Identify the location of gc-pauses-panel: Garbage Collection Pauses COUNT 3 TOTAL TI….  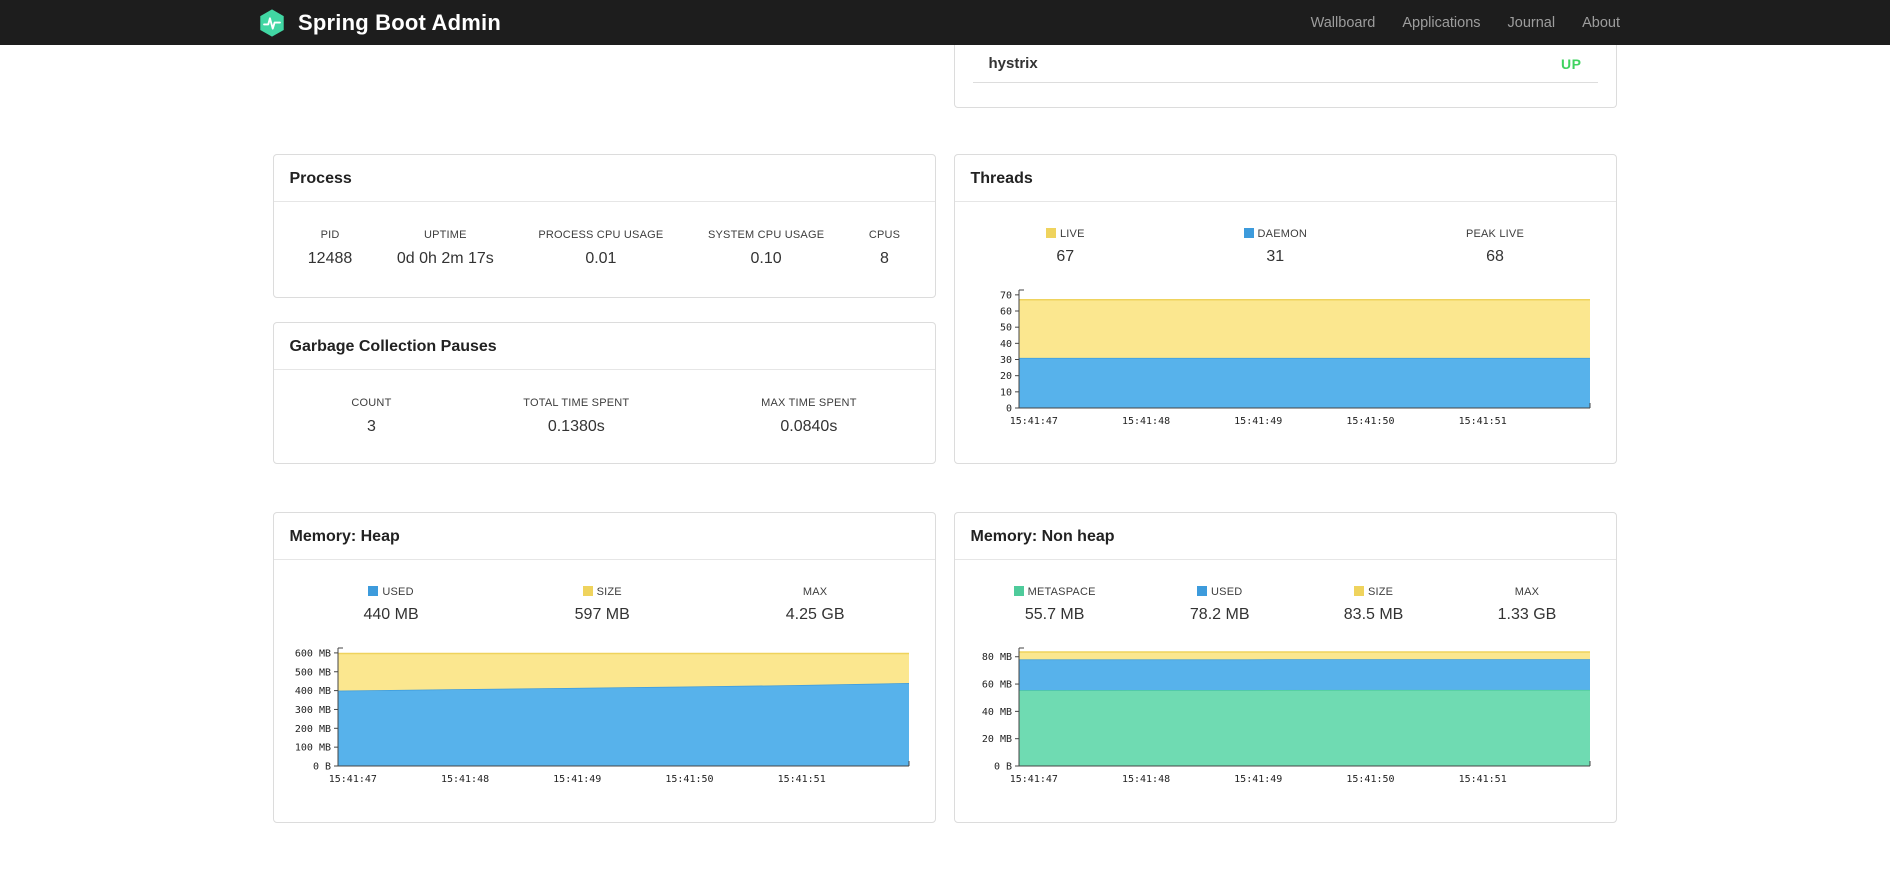
(604, 393).